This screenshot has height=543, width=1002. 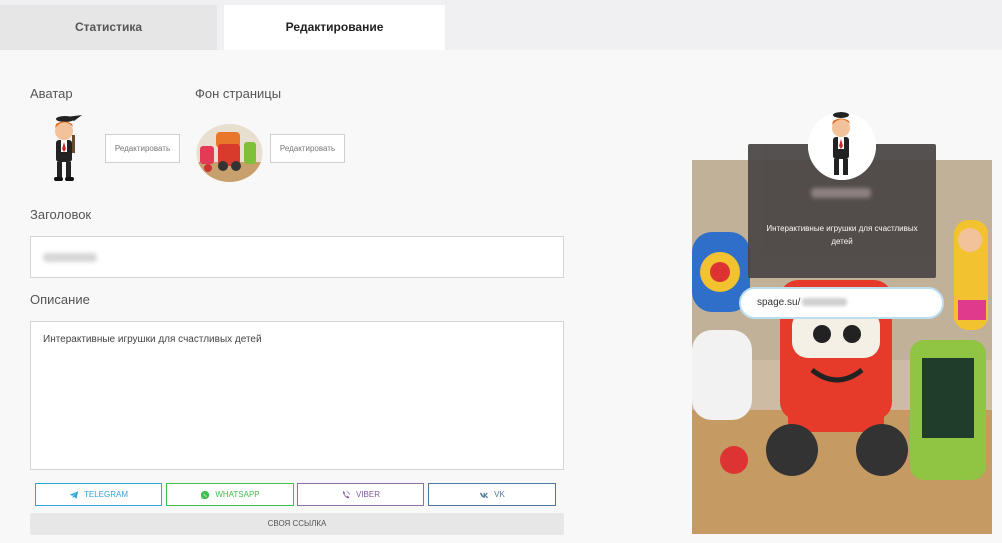 I want to click on whatsapp-button: WHATSAPP, so click(x=230, y=494).